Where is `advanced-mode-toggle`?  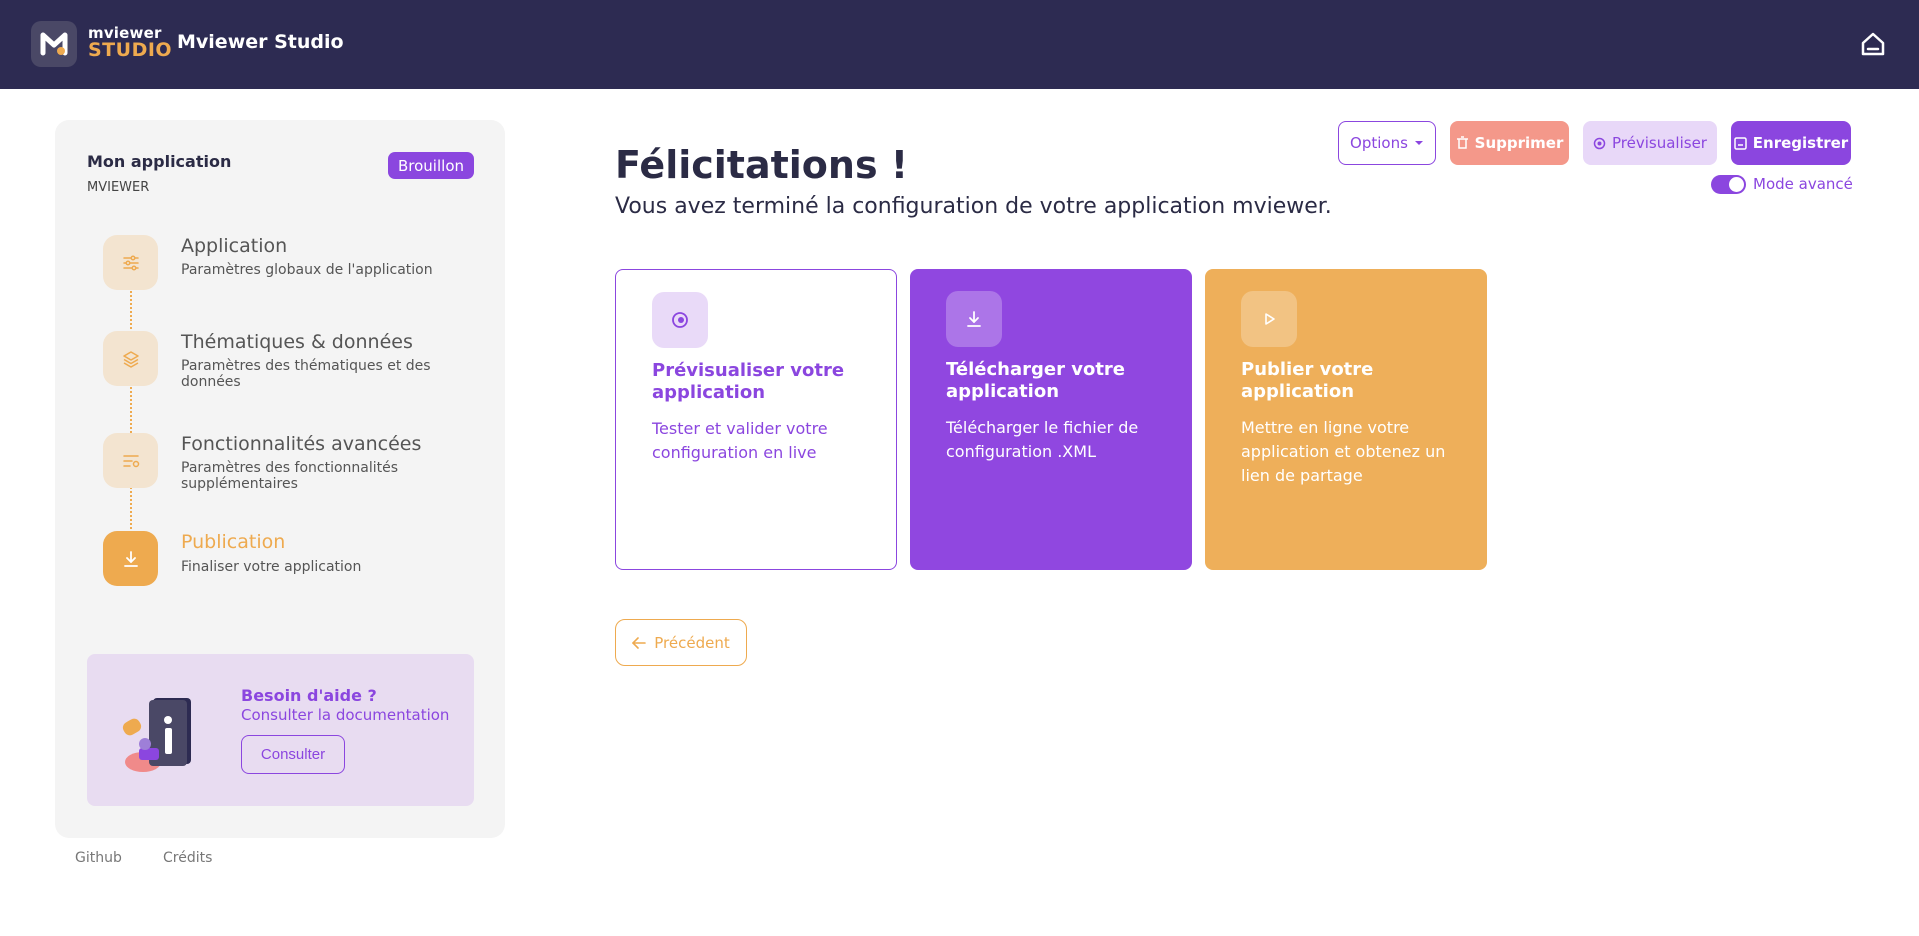 advanced-mode-toggle is located at coordinates (1728, 184).